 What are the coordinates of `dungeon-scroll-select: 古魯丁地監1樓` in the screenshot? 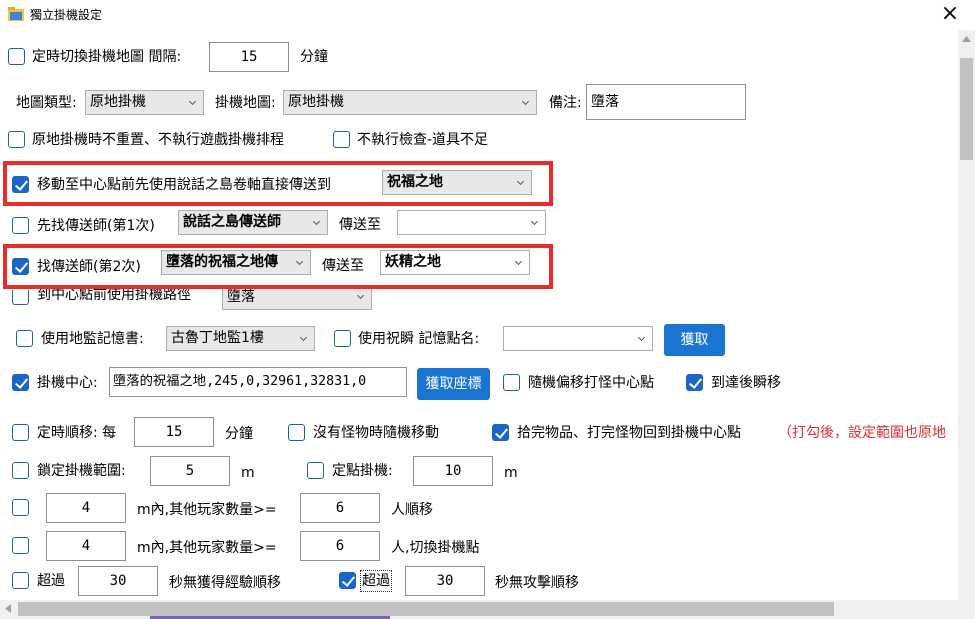 It's located at (240, 338).